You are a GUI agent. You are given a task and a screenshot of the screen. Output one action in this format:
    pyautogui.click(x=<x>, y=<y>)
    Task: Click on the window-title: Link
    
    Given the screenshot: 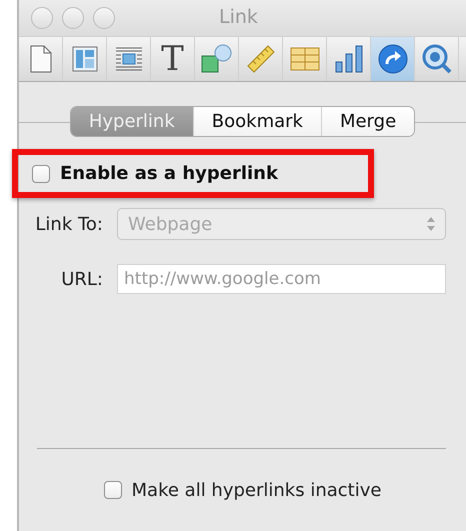 What is the action you would take?
    pyautogui.click(x=238, y=17)
    